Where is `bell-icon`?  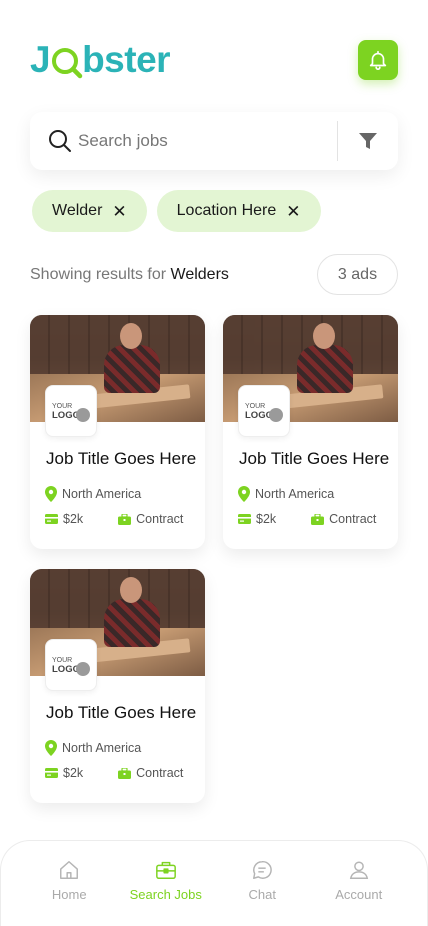 bell-icon is located at coordinates (378, 60).